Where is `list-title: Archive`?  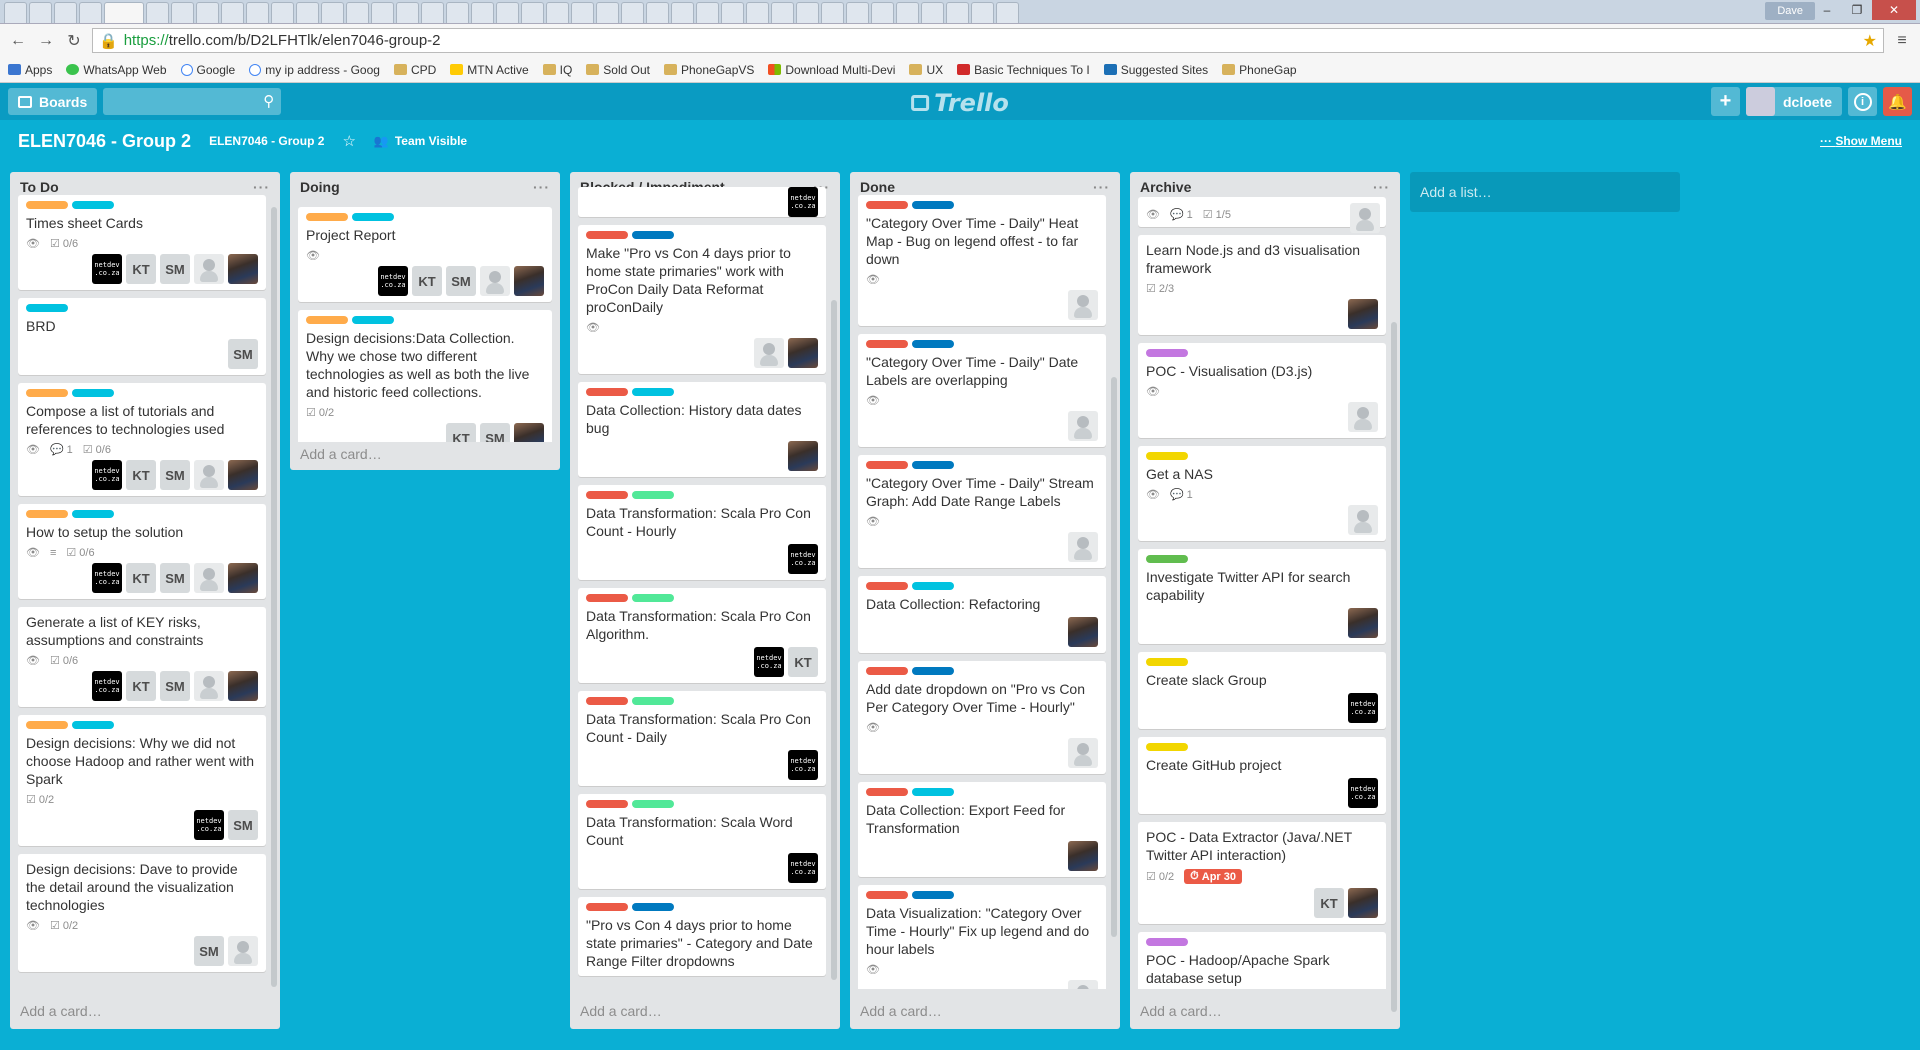
list-title: Archive is located at coordinates (1165, 187).